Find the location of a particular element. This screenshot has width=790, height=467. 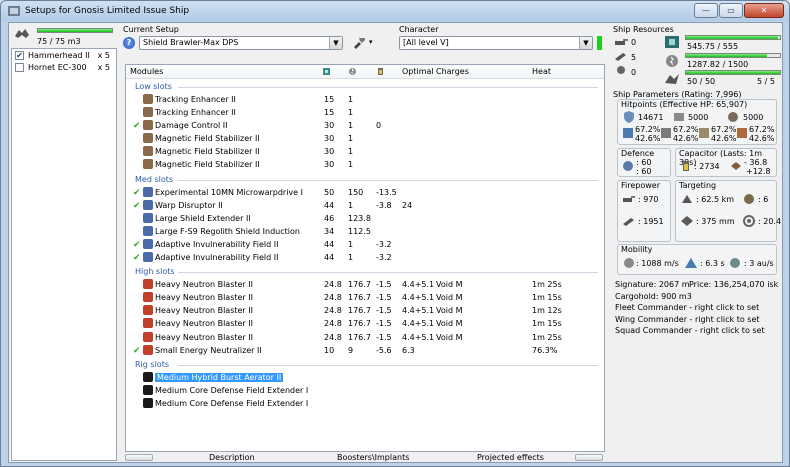

firepower-volley: : 1951 is located at coordinates (651, 221).